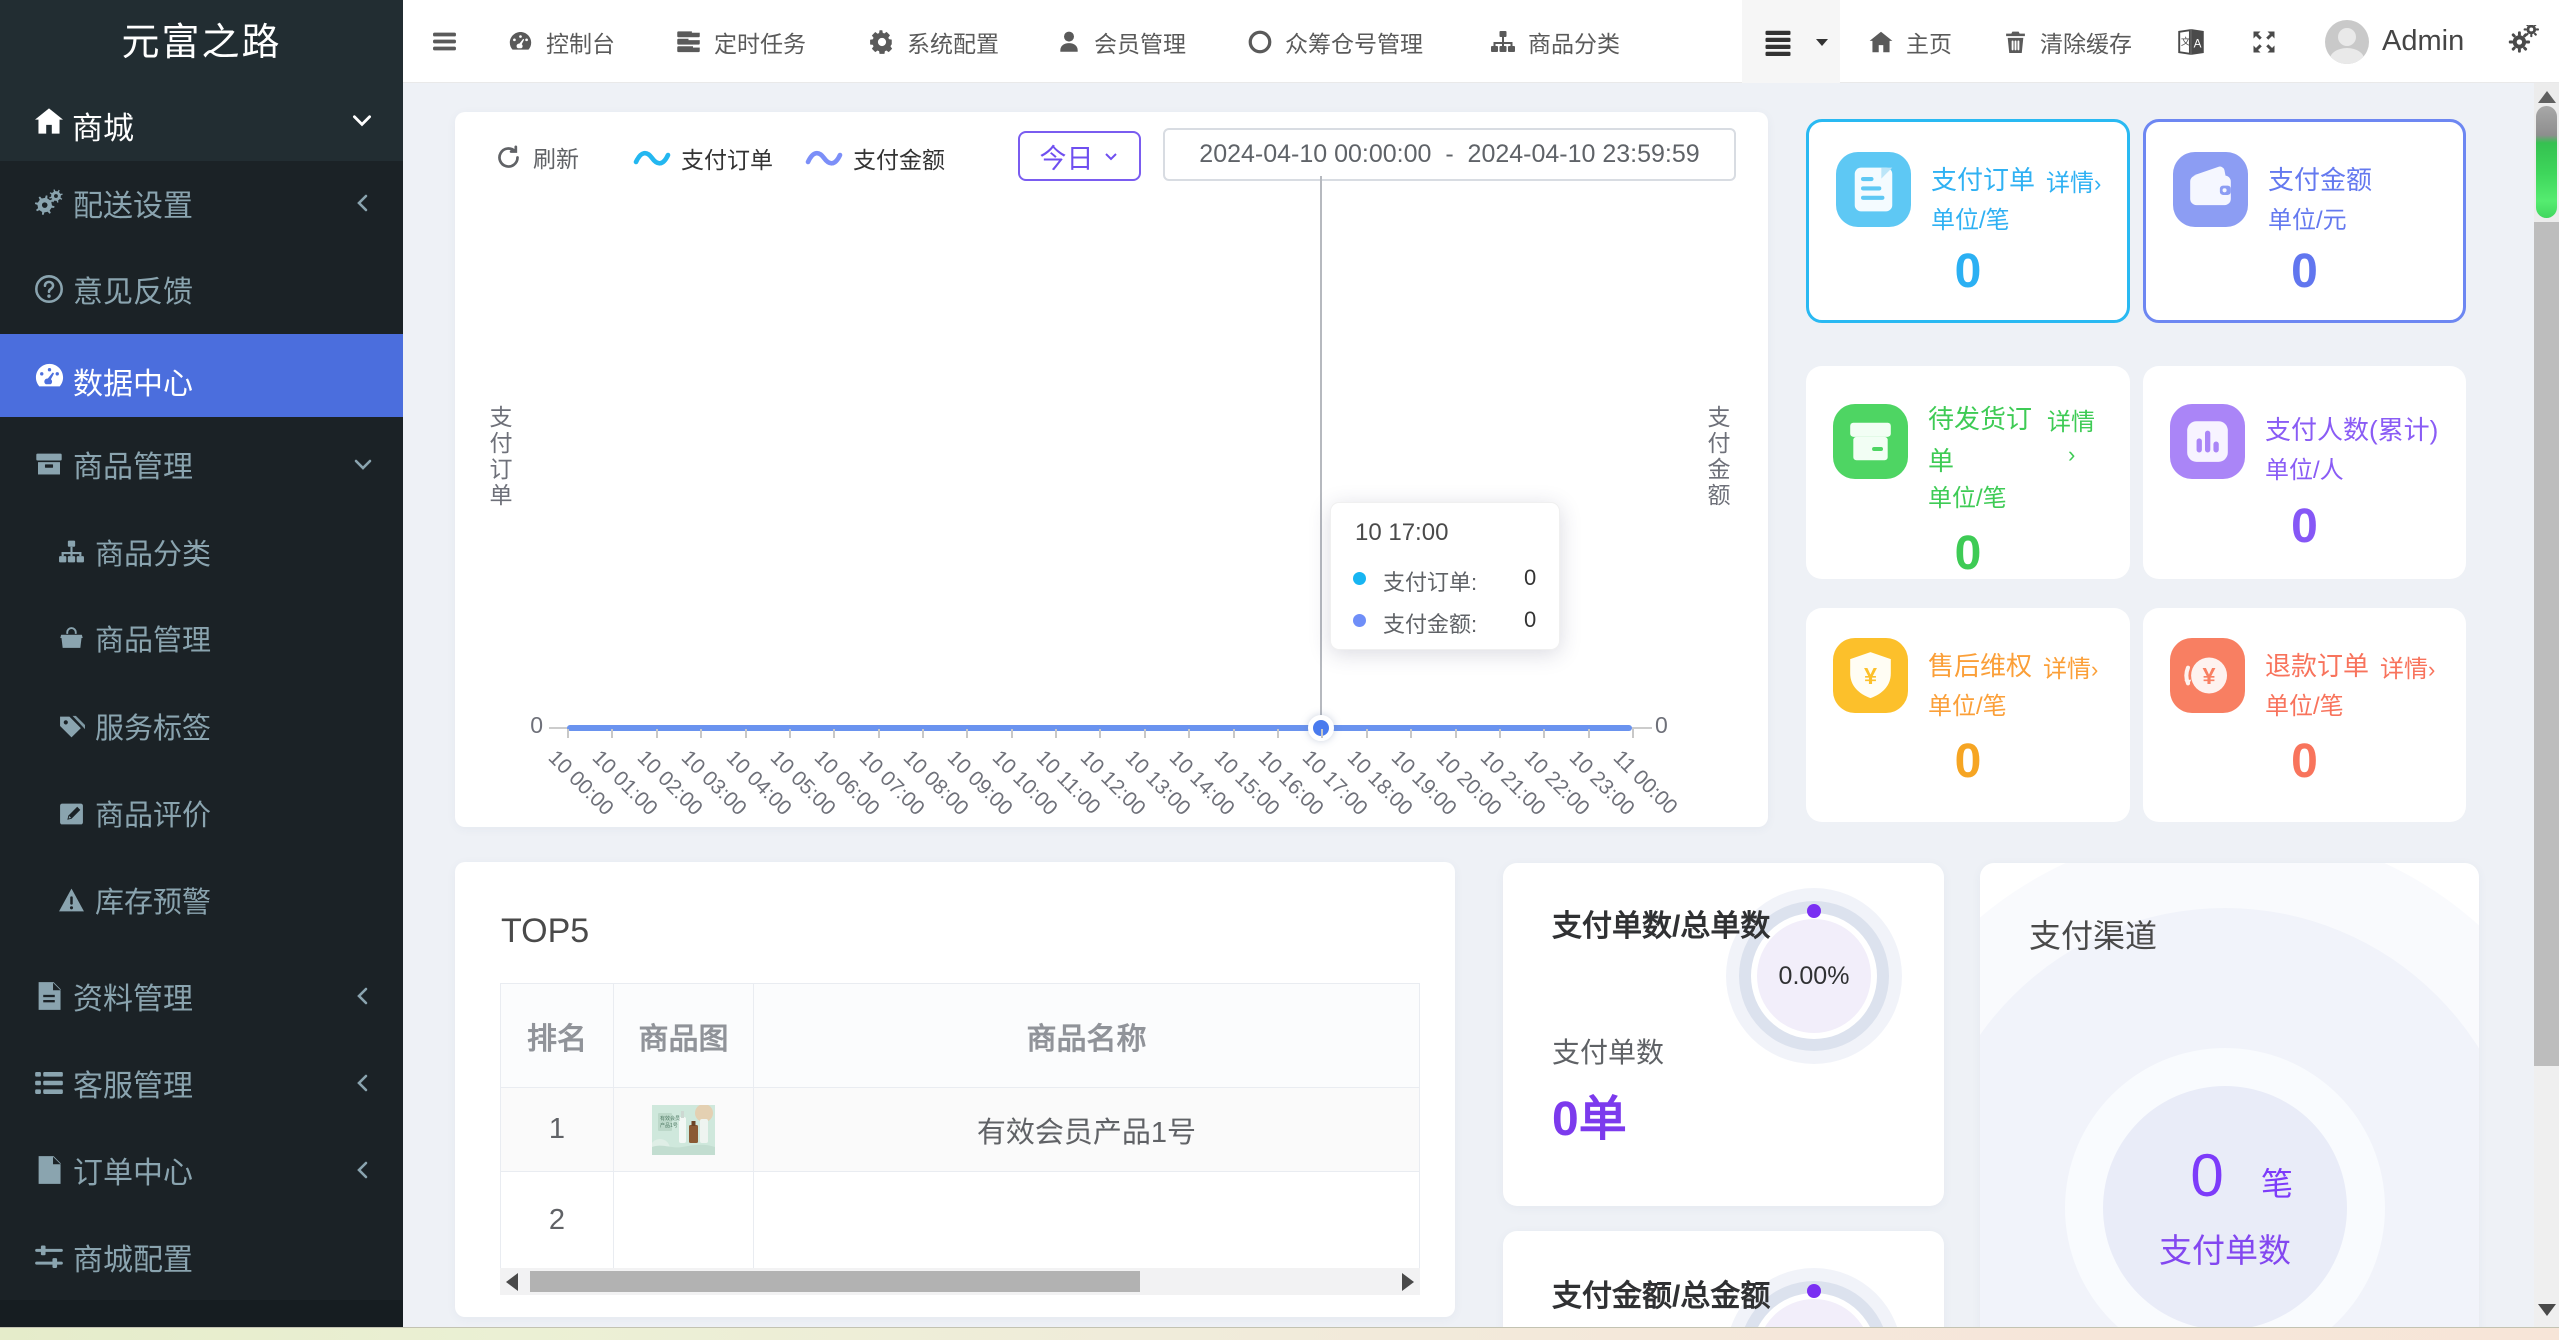  I want to click on svg-text: A, so click(2198, 43).